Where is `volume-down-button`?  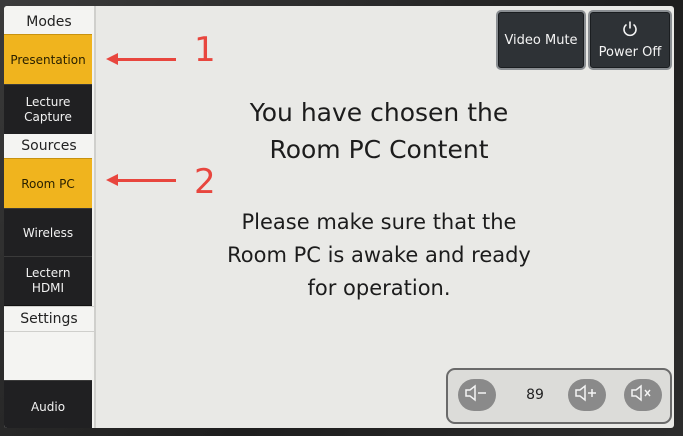 volume-down-button is located at coordinates (477, 395).